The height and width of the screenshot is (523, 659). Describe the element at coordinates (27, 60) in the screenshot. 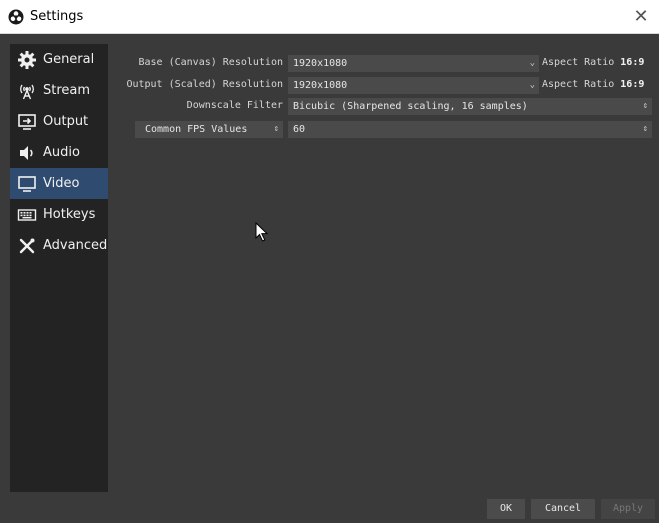

I see `gear-icon` at that location.